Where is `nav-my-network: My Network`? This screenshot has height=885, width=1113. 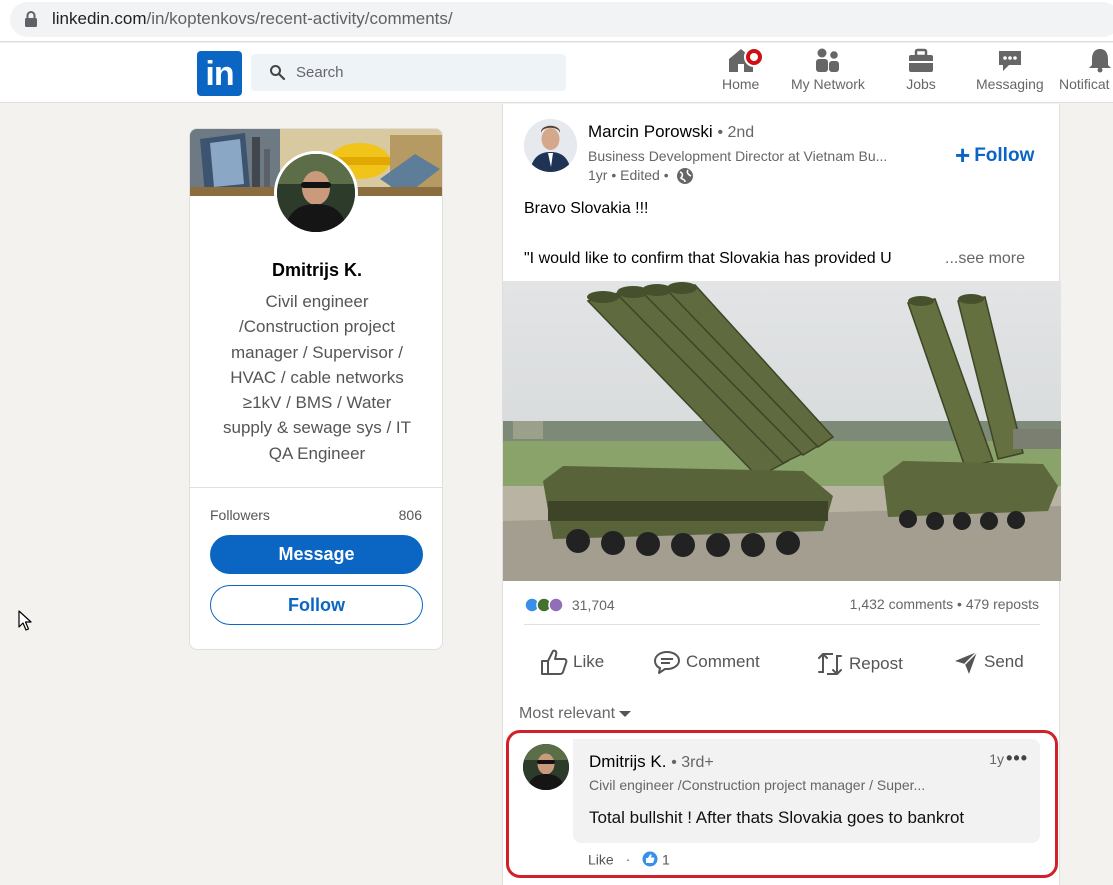 nav-my-network: My Network is located at coordinates (828, 69).